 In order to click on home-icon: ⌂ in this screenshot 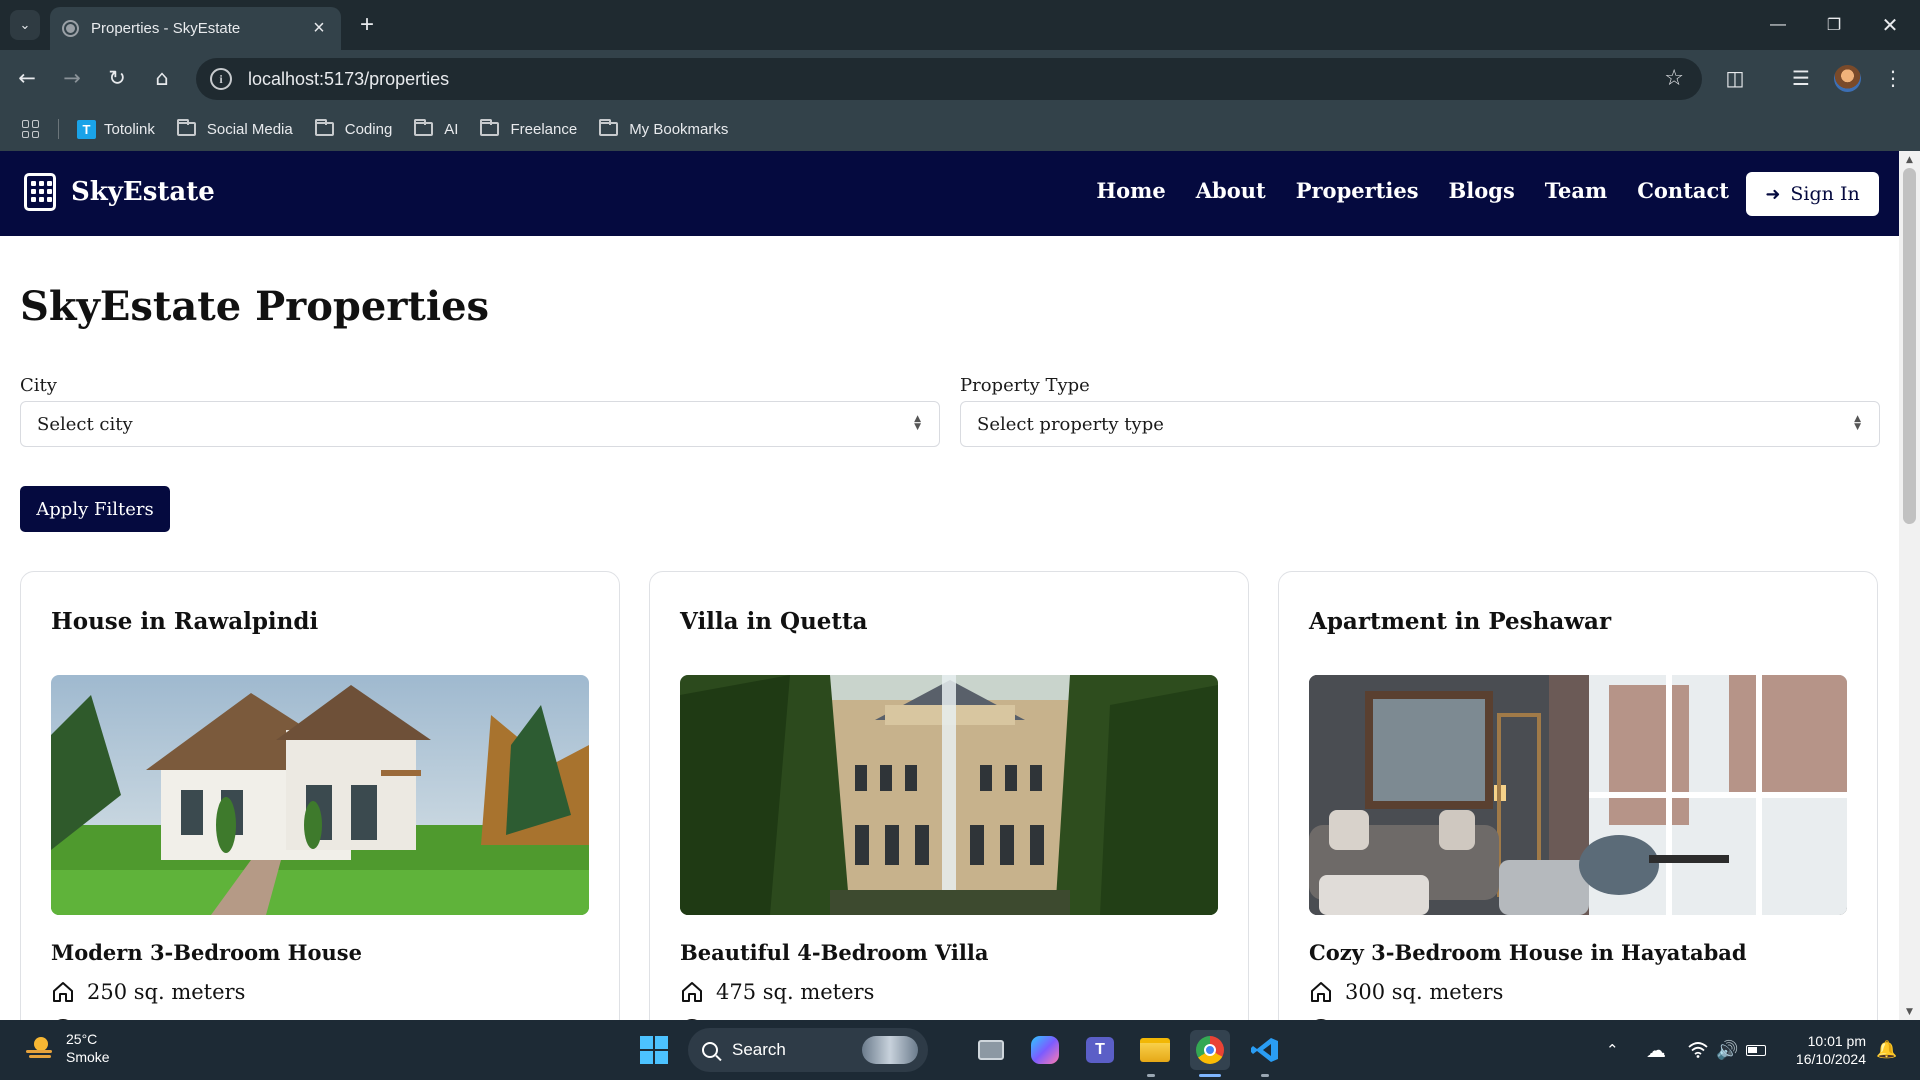, I will do `click(162, 78)`.